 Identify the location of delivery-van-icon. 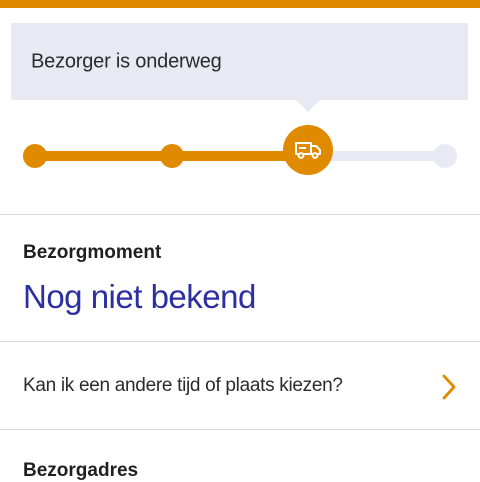
(308, 150).